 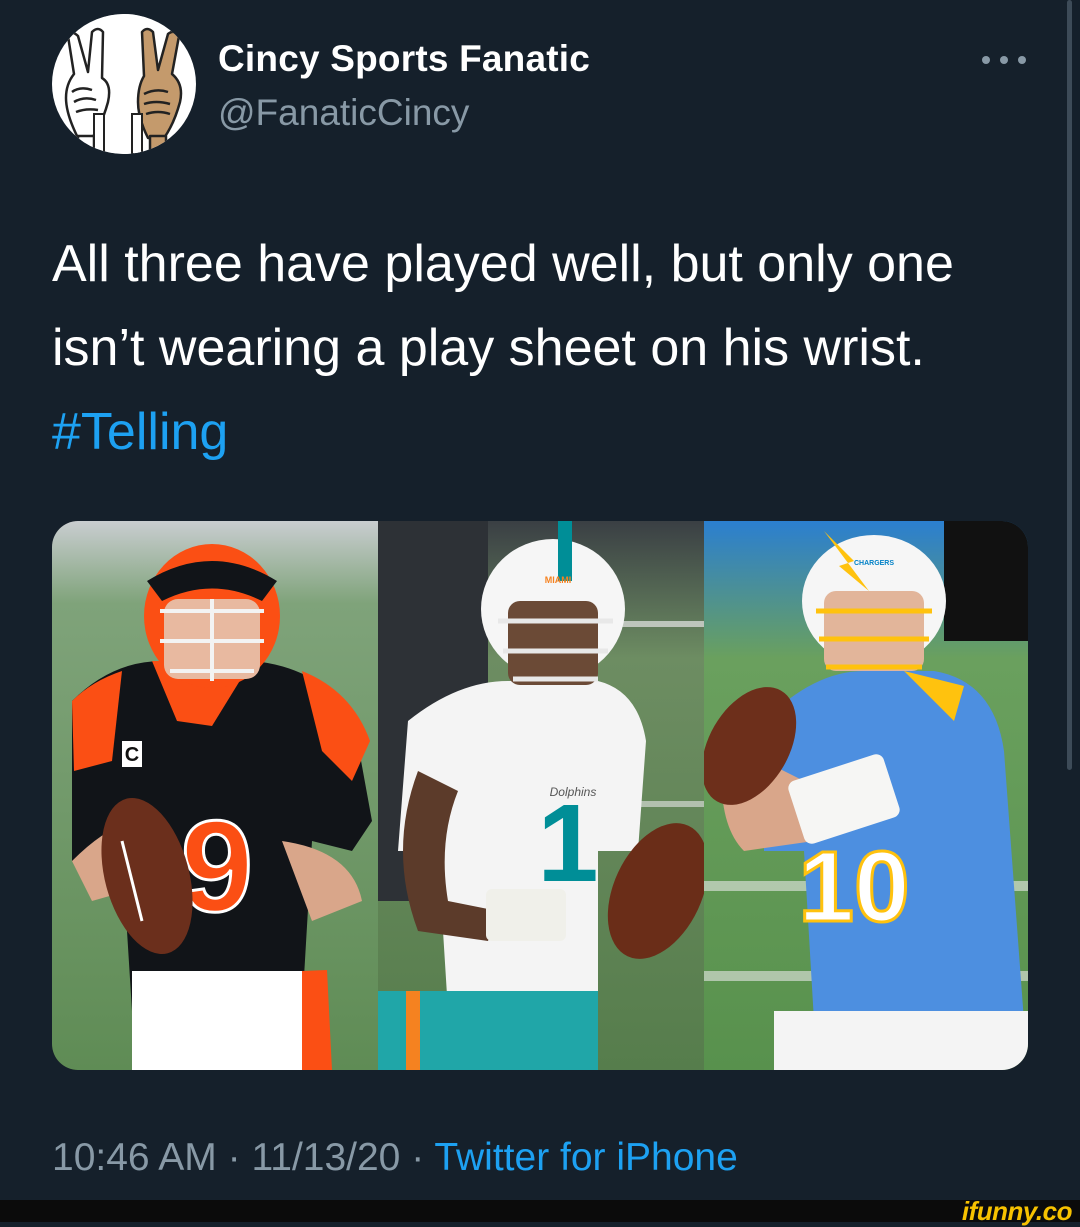 What do you see at coordinates (573, 792) in the screenshot?
I see `svg-text: Dolphins` at bounding box center [573, 792].